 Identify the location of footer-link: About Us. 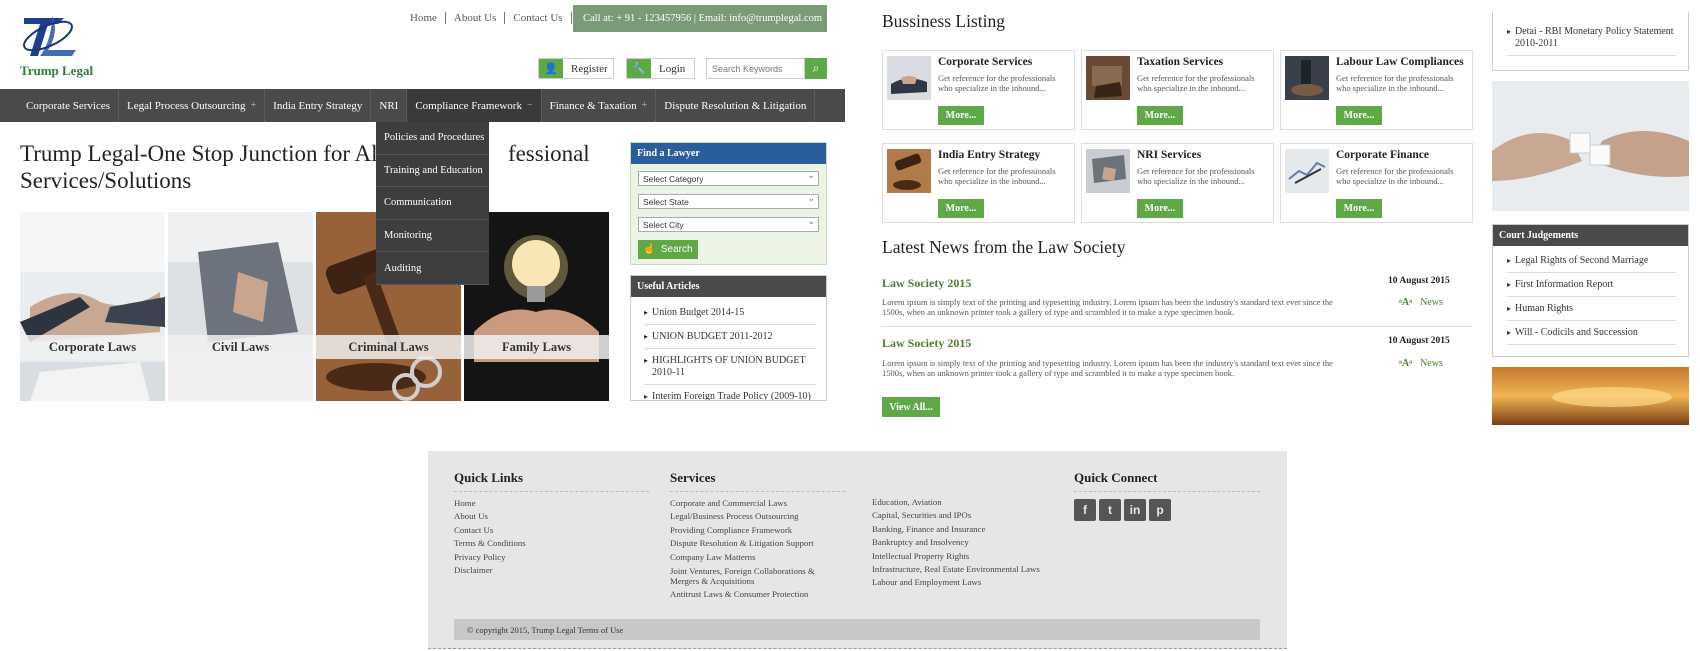
(490, 516).